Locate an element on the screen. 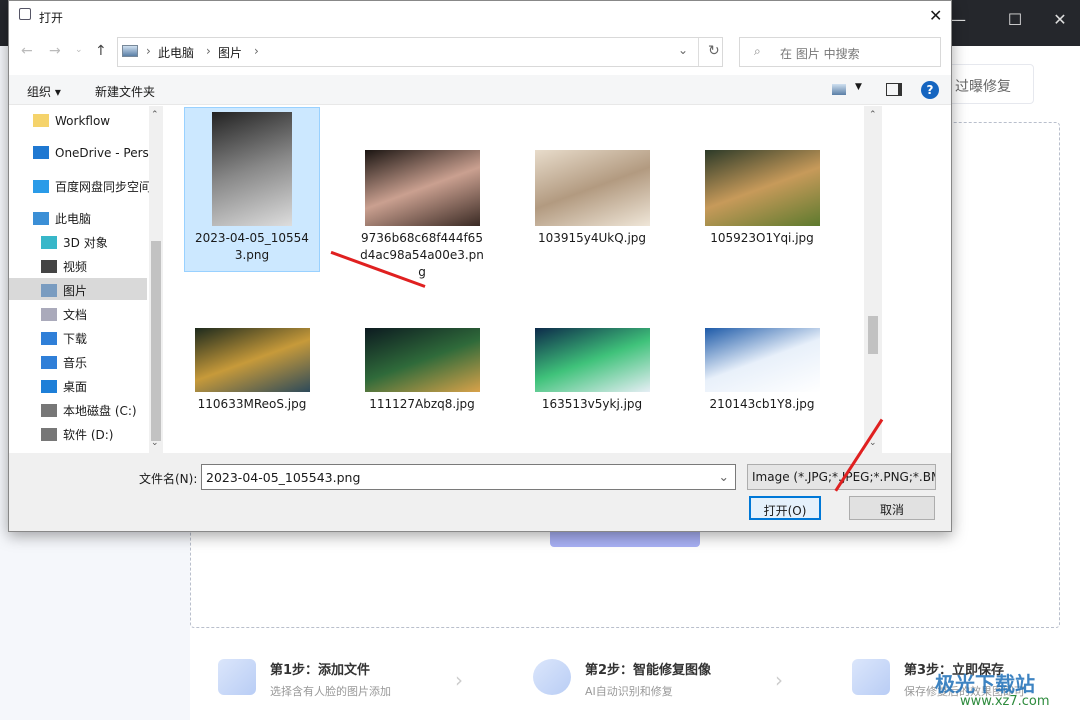  search-icon: ⌕ is located at coordinates (757, 51).